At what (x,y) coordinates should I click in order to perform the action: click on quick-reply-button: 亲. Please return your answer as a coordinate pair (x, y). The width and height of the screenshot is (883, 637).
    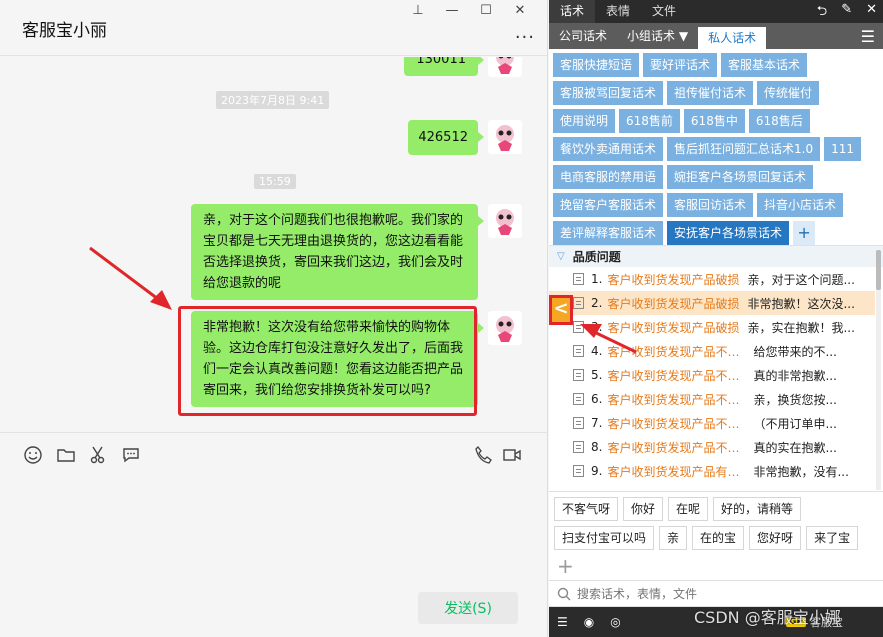
    Looking at the image, I should click on (673, 538).